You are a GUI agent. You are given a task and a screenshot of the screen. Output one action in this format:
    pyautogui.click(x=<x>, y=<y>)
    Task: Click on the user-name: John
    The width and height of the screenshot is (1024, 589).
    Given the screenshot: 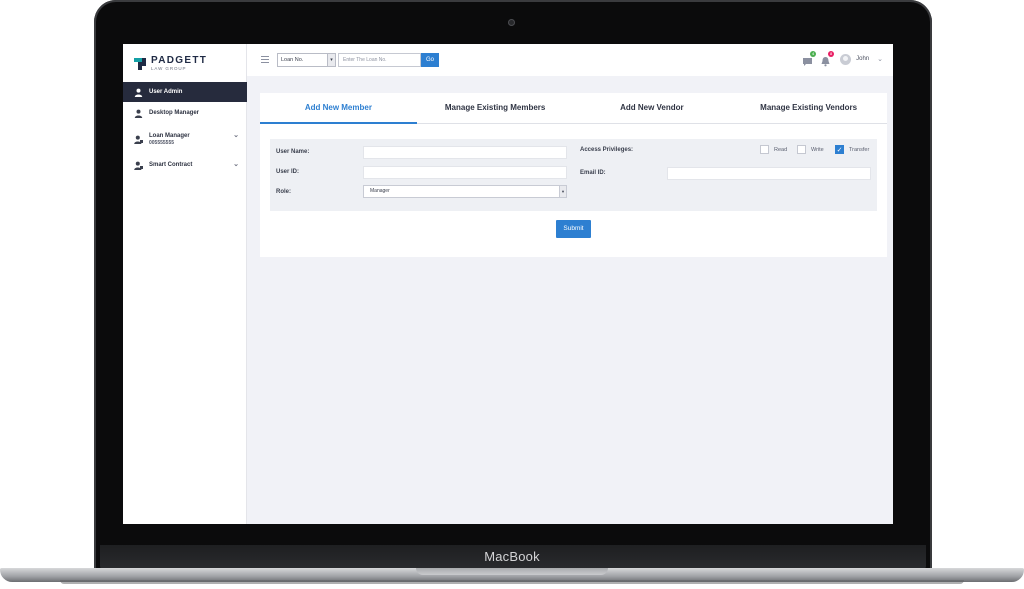 What is the action you would take?
    pyautogui.click(x=862, y=59)
    